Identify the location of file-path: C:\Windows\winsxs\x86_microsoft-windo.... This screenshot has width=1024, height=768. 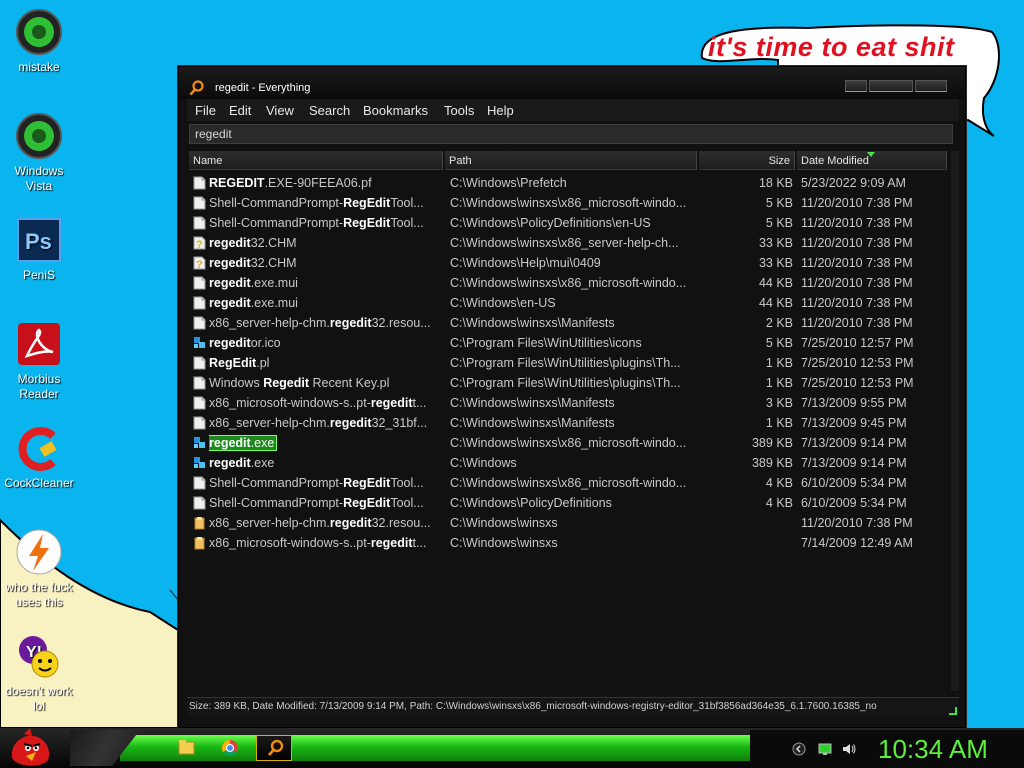
(568, 443).